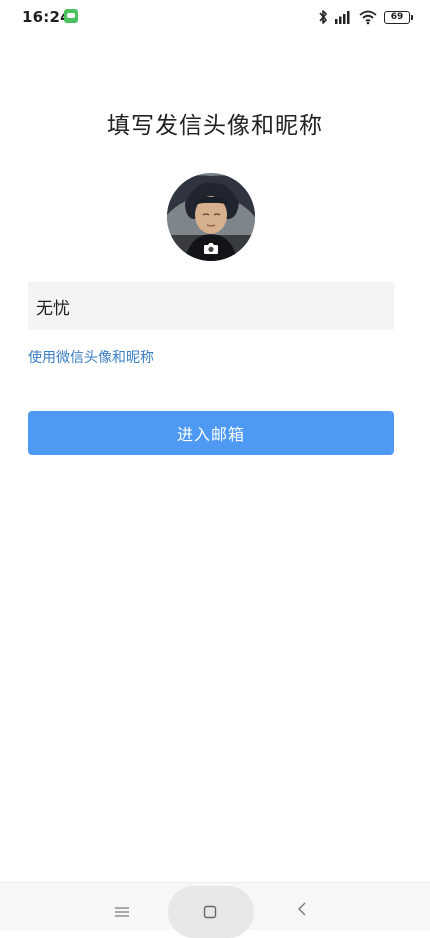  Describe the element at coordinates (215, 126) in the screenshot. I see `page-title: 填写发信头像和昵称` at that location.